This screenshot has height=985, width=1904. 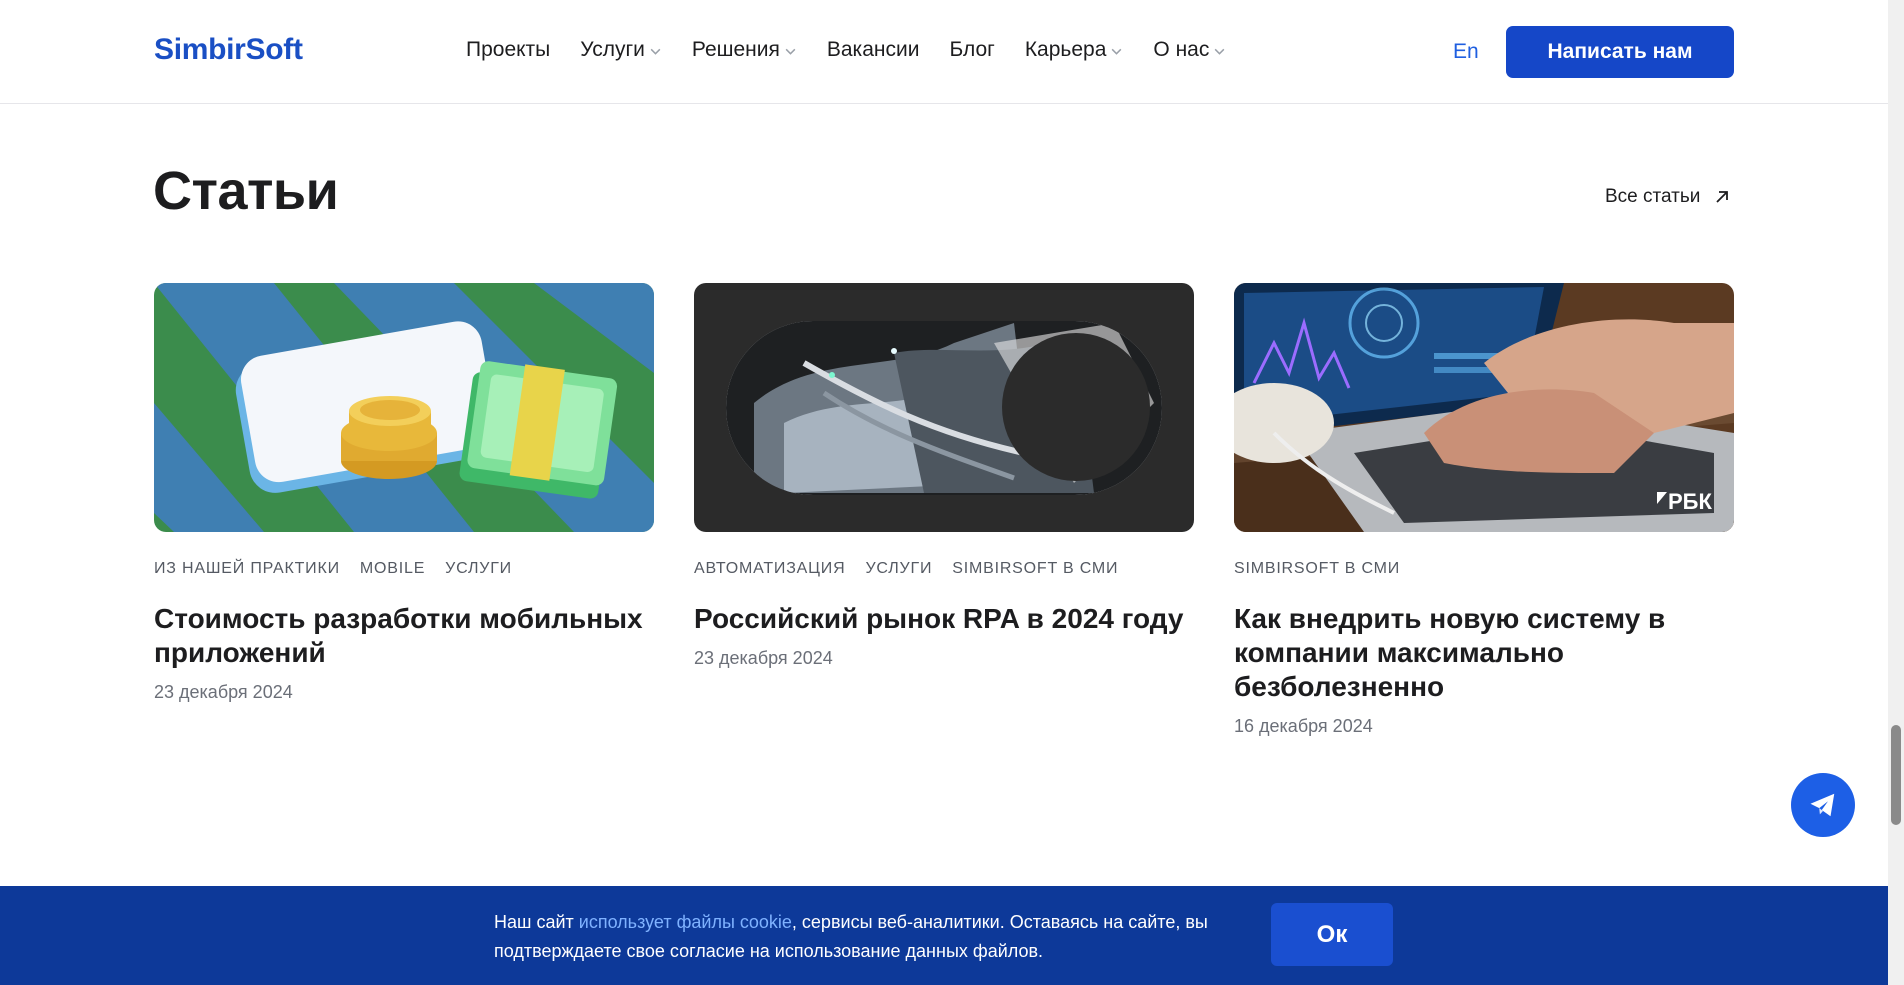 I want to click on nav-item-solutions: Решения, so click(x=744, y=50).